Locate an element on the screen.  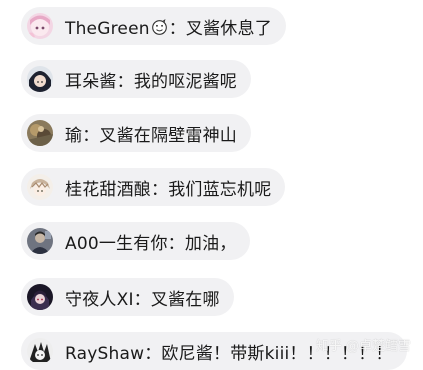
comment-text: 瑜：叉酱在隔壁雷神山 is located at coordinates (151, 133).